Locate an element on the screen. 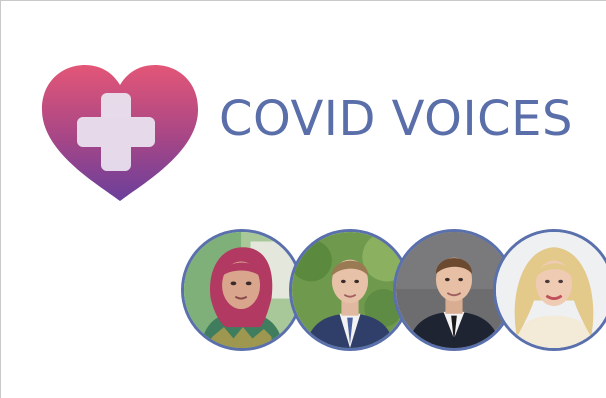 The height and width of the screenshot is (398, 606). brand-title: COVID VOICES is located at coordinates (396, 119).